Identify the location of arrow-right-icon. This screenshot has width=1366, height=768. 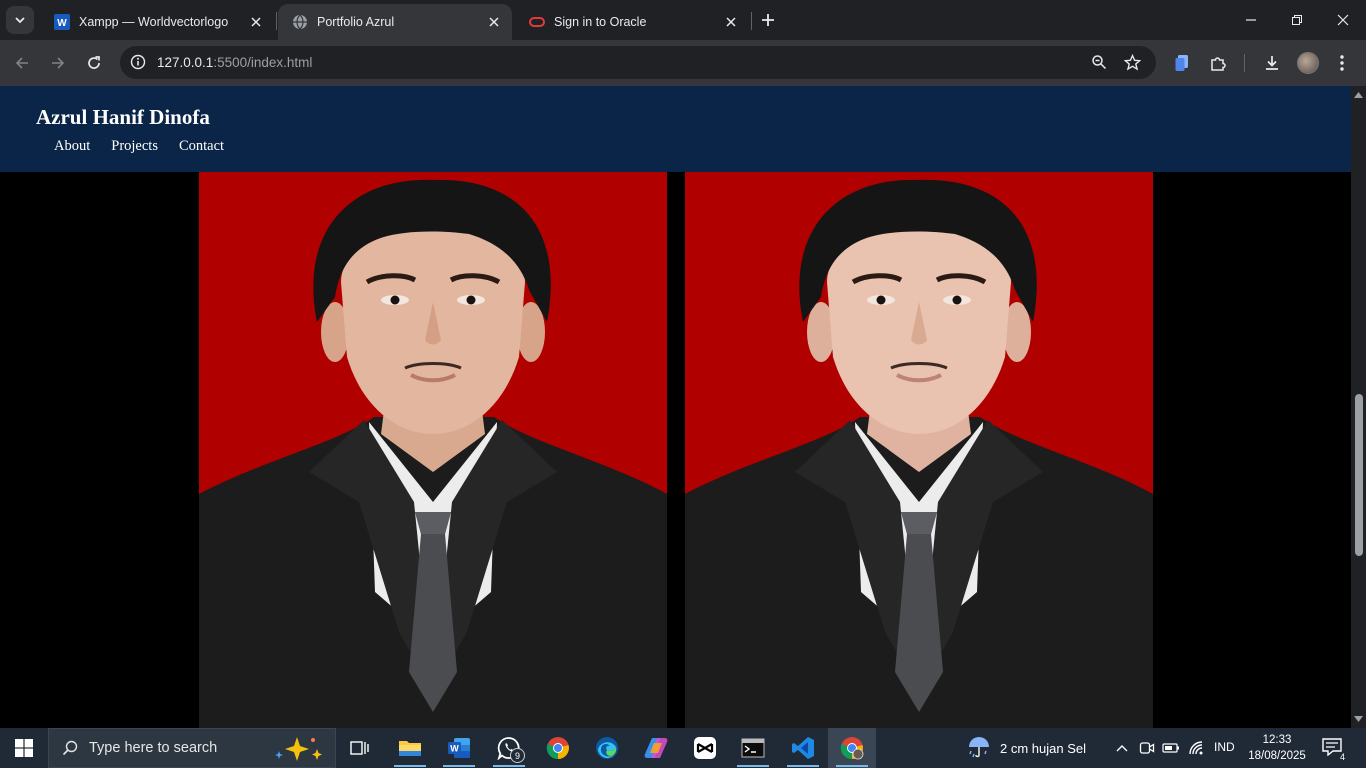
(58, 63).